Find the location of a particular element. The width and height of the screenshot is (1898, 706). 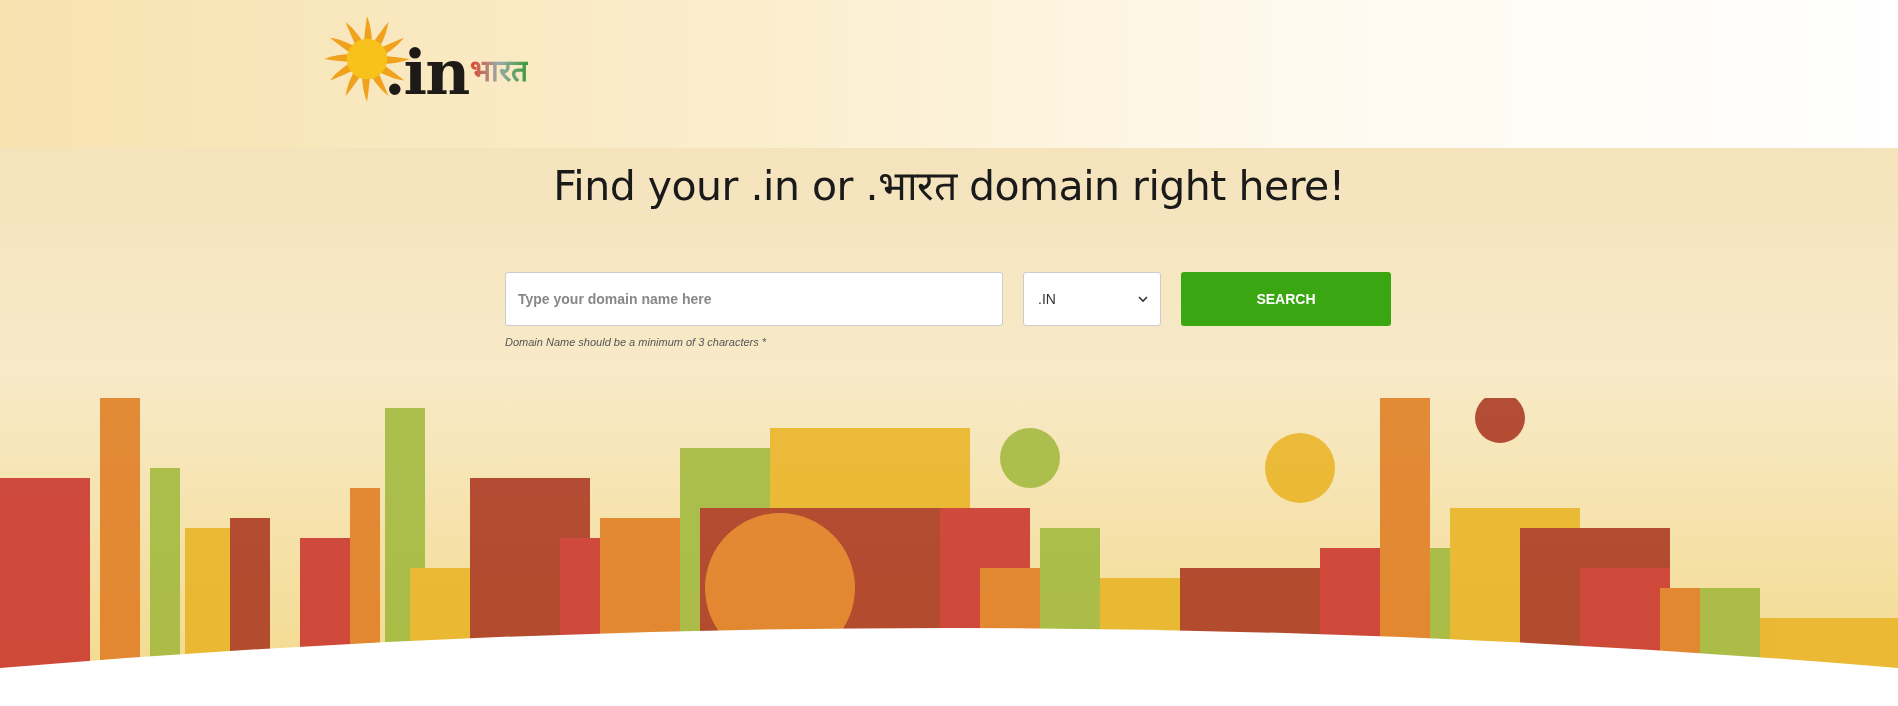

extension-dropdown: .IN is located at coordinates (1092, 299).